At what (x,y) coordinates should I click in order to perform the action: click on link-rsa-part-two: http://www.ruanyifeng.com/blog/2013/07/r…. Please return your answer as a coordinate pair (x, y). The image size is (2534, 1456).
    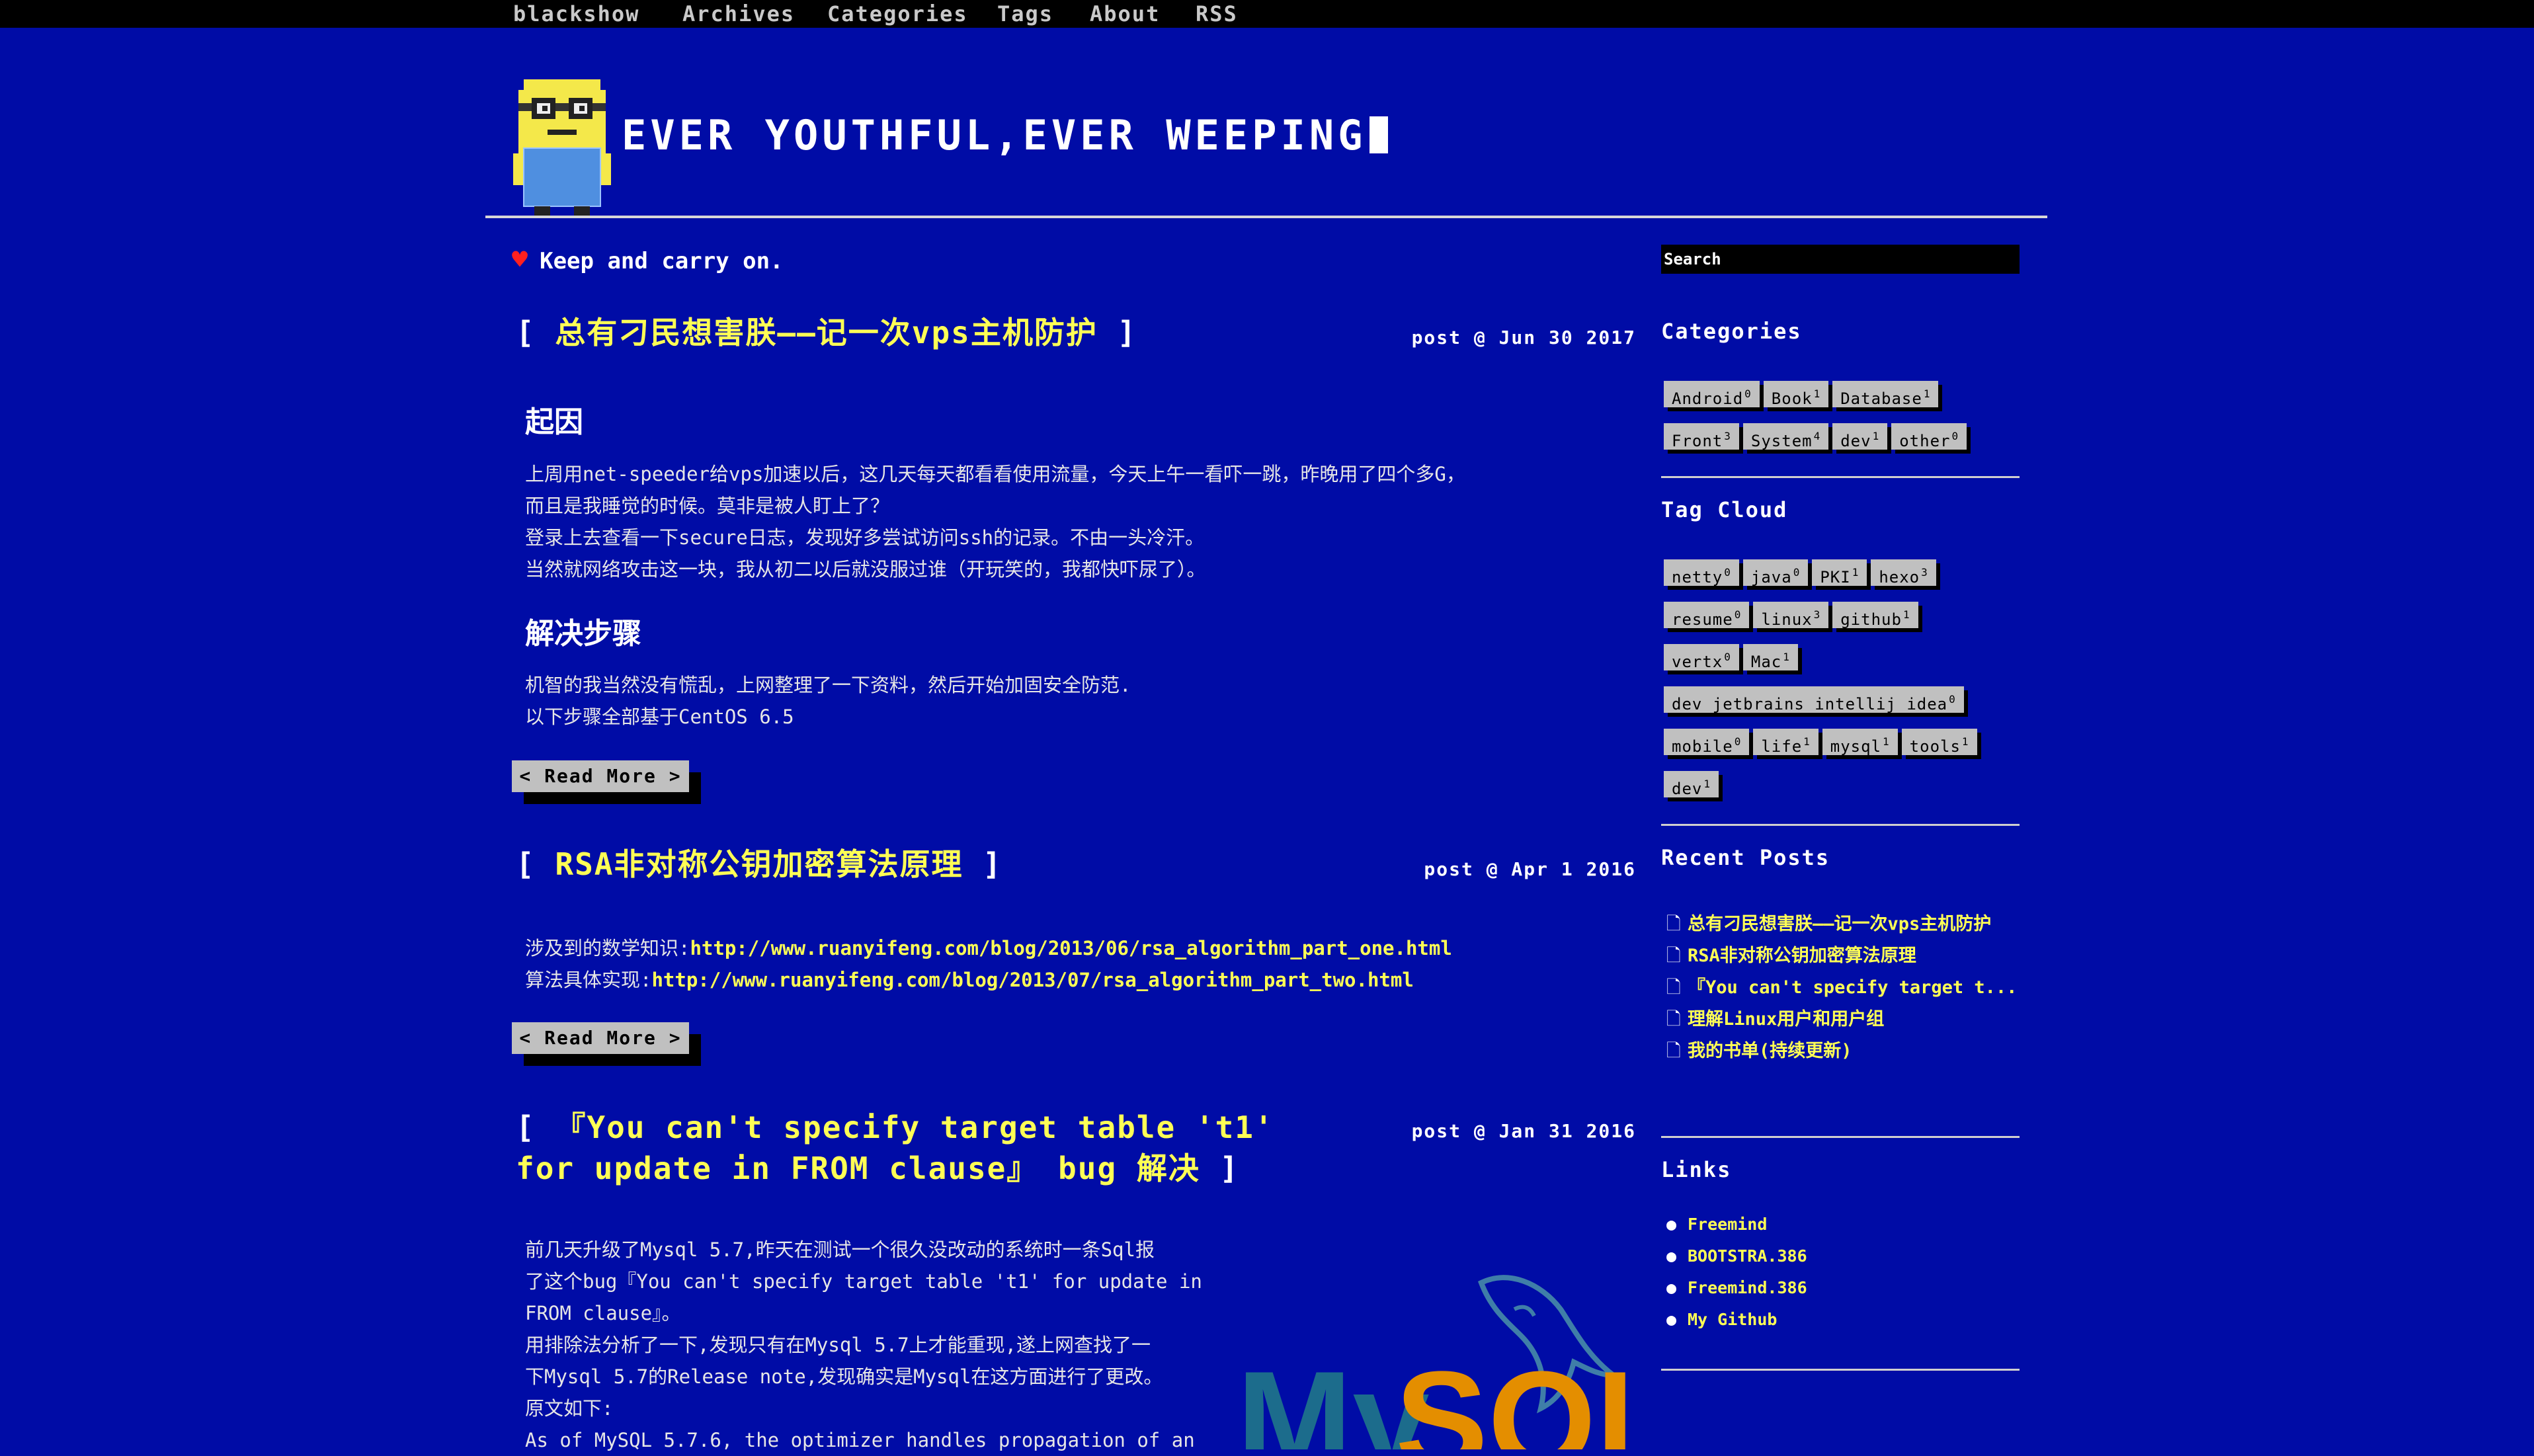
    Looking at the image, I should click on (1032, 980).